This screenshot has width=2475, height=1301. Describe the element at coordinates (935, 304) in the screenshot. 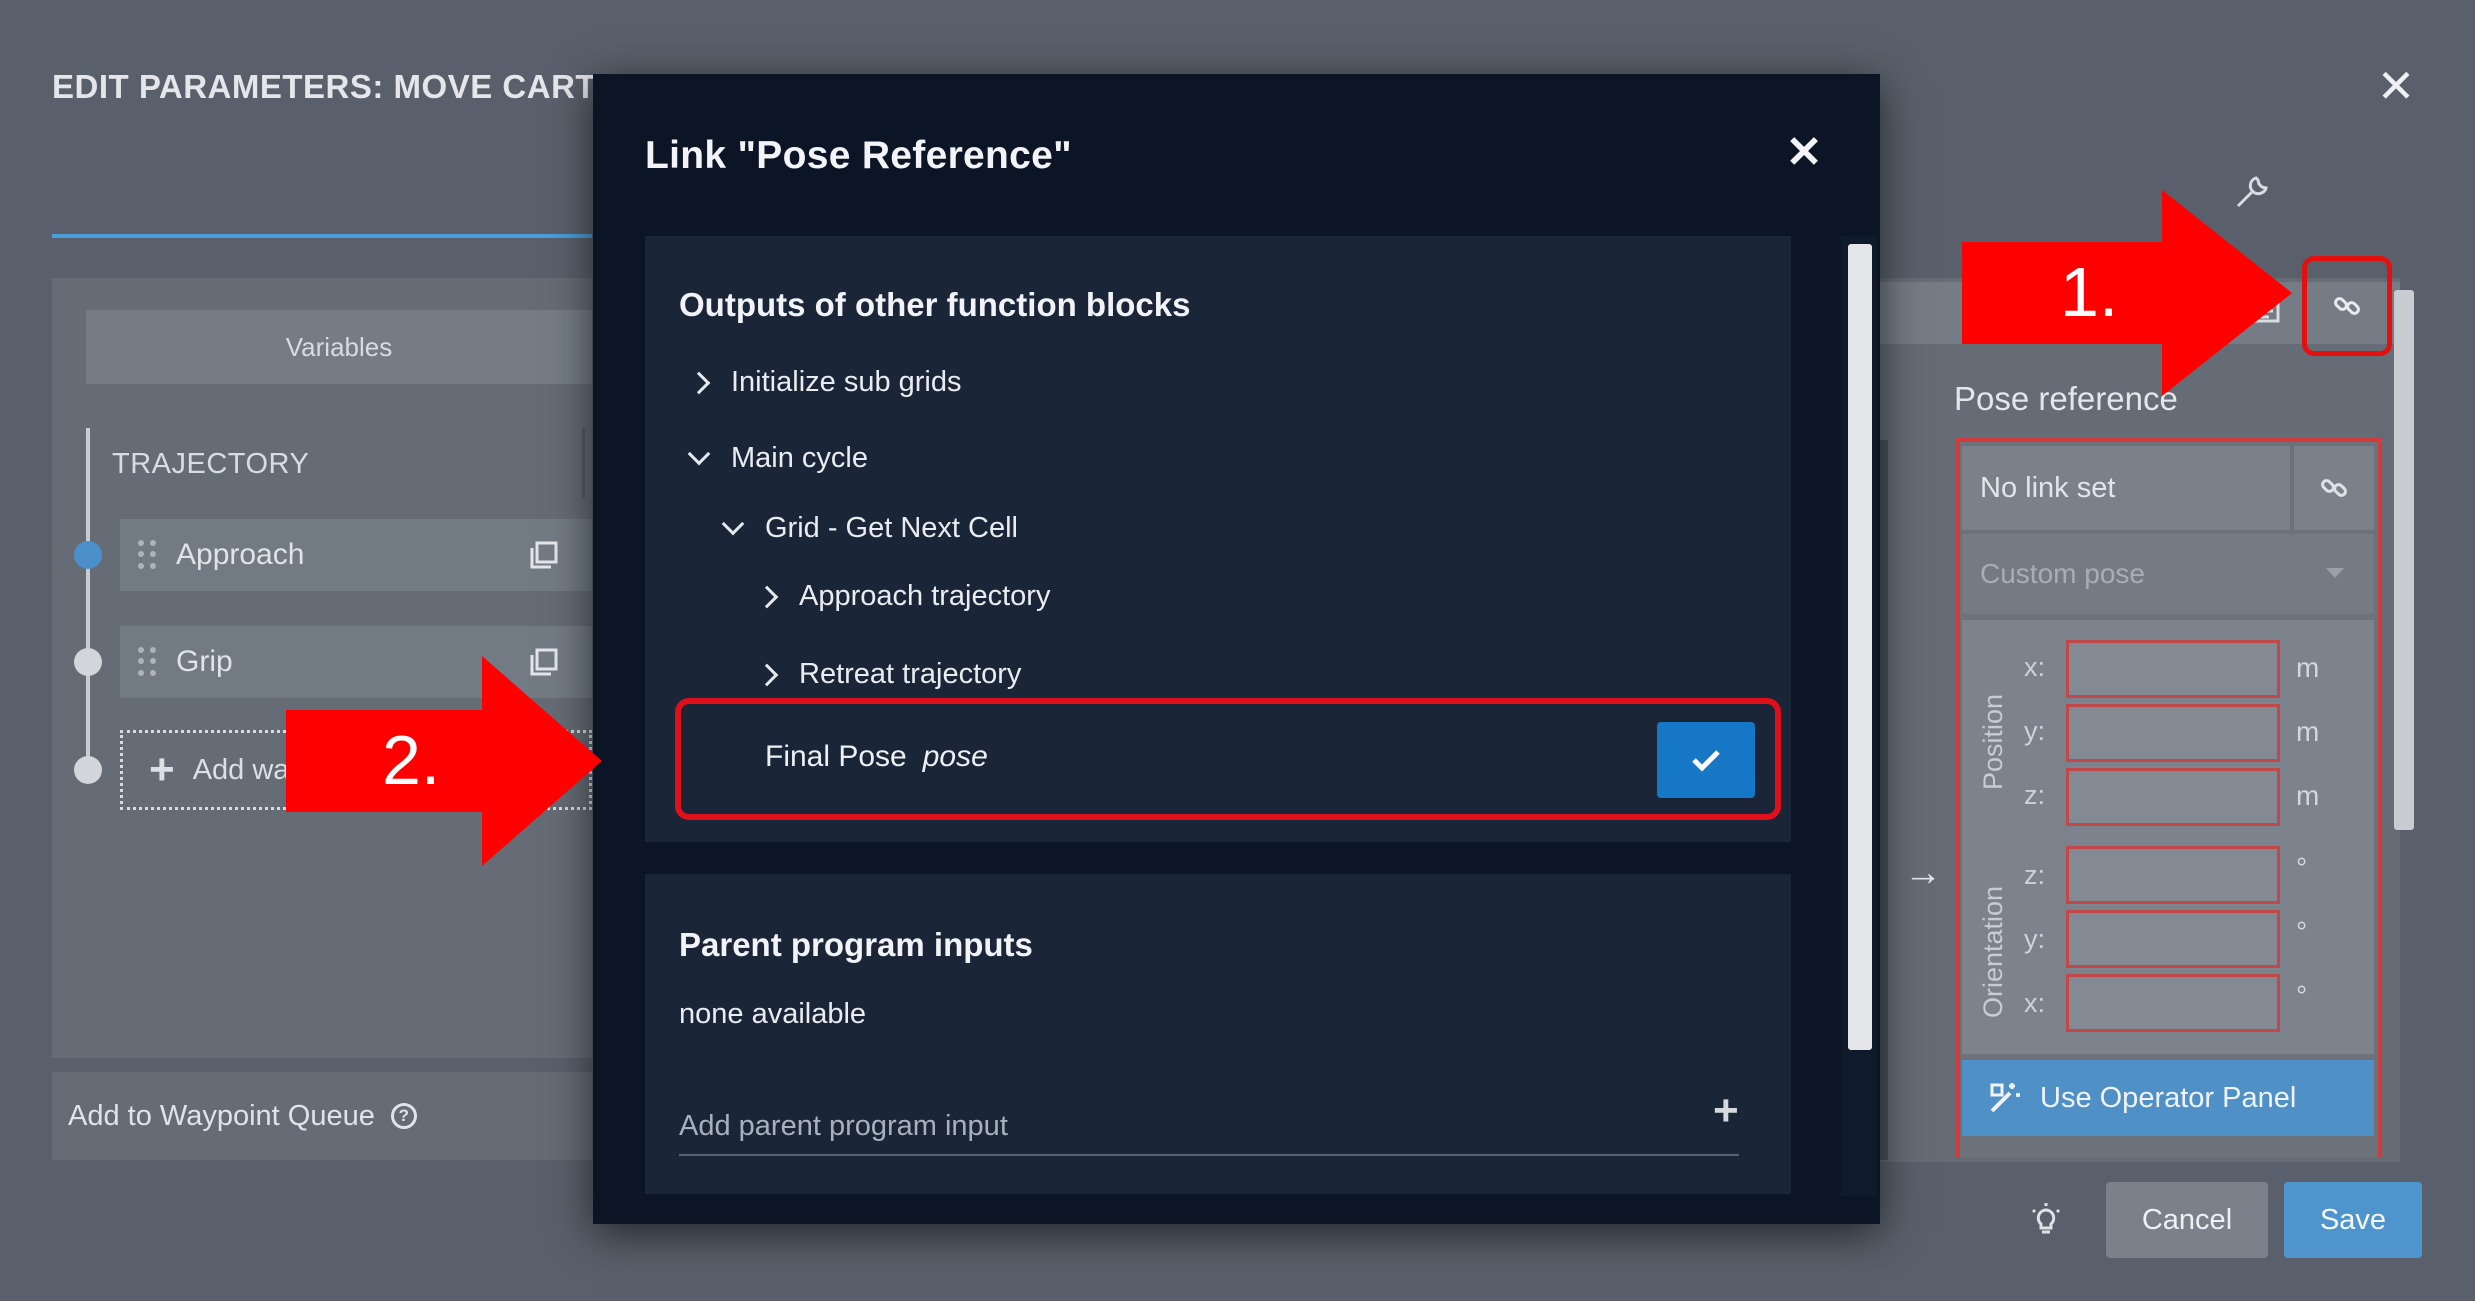

I see `outputs-heading: Outputs of other function blocks` at that location.